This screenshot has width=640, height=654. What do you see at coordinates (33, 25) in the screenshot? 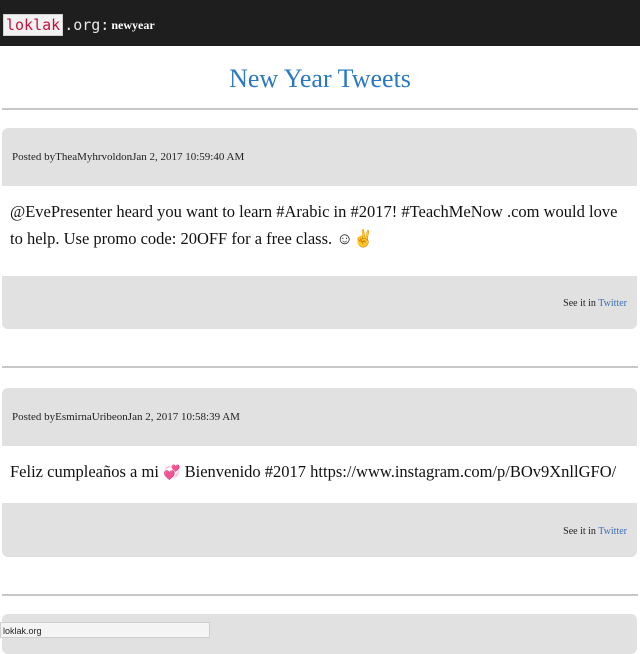
I see `logo-wordmark: loklak` at bounding box center [33, 25].